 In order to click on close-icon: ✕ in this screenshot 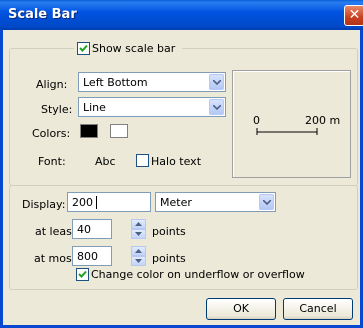, I will do `click(354, 15)`.